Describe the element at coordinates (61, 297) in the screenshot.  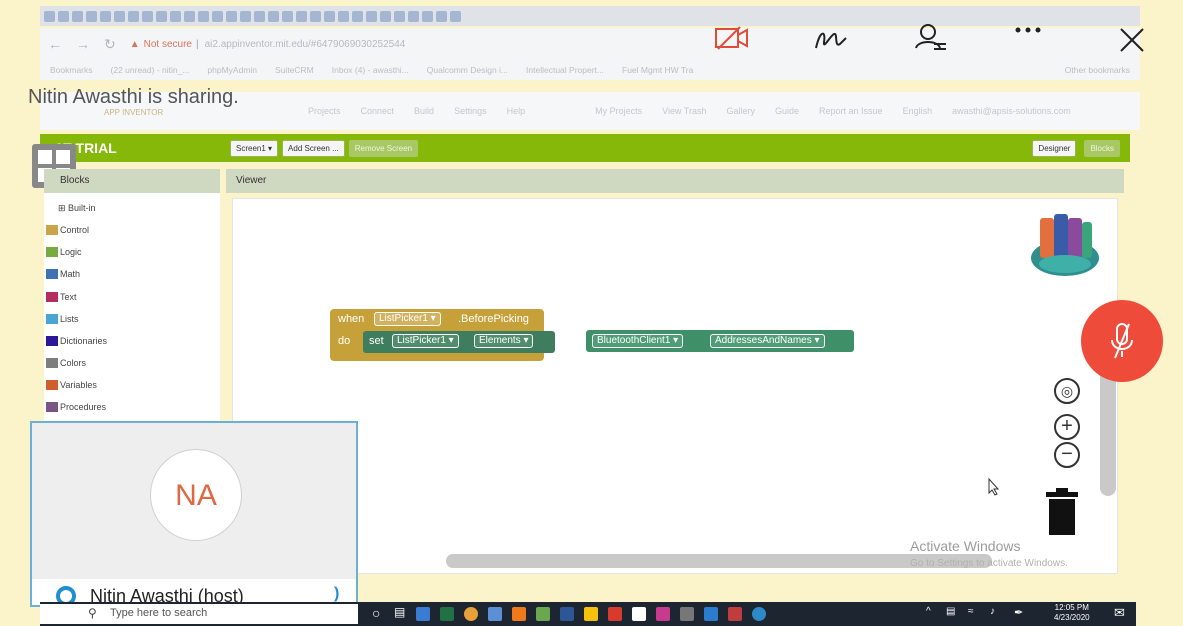
I see `category-text: Text` at that location.